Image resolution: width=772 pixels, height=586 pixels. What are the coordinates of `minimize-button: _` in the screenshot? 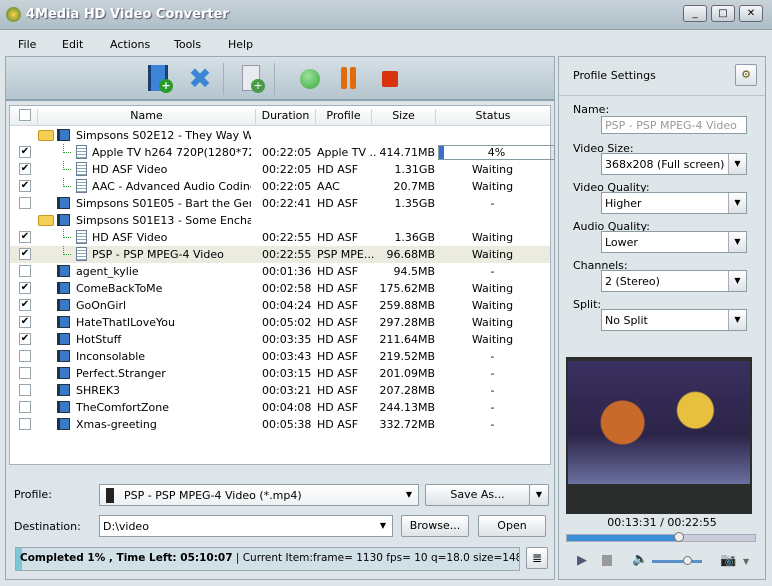 It's located at (695, 13).